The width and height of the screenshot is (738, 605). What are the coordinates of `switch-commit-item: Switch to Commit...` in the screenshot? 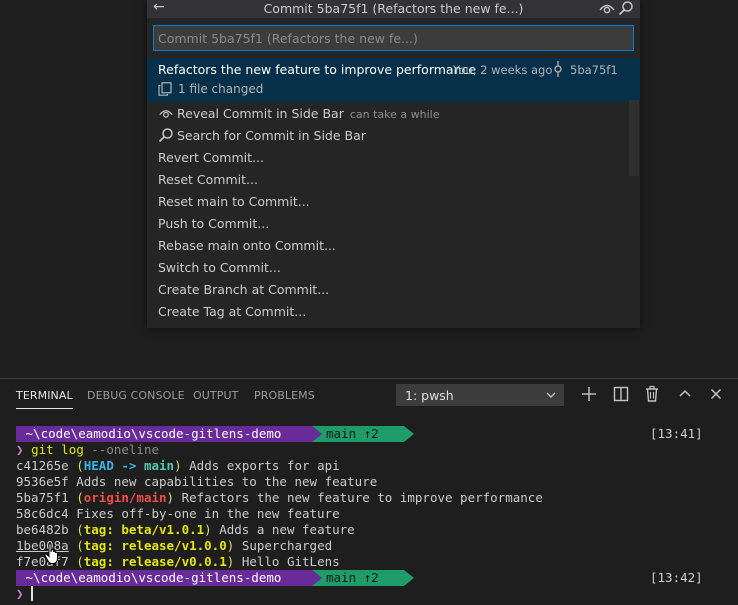 It's located at (387, 267).